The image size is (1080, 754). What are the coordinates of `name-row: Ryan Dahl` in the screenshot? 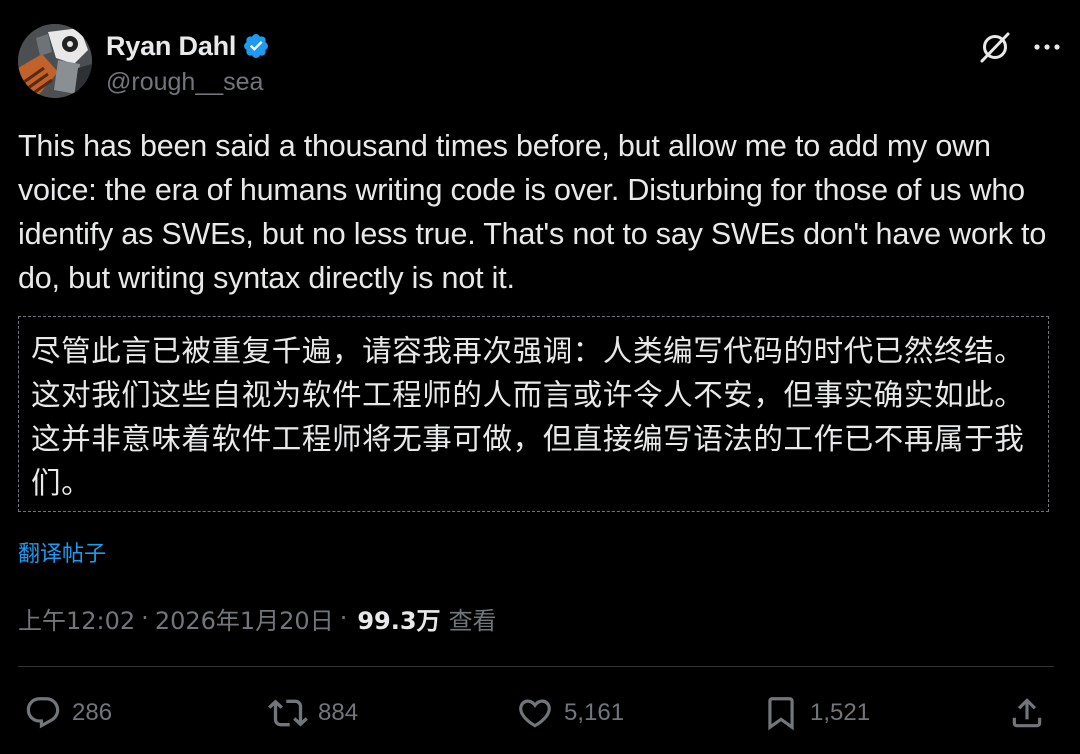 It's located at (188, 46).